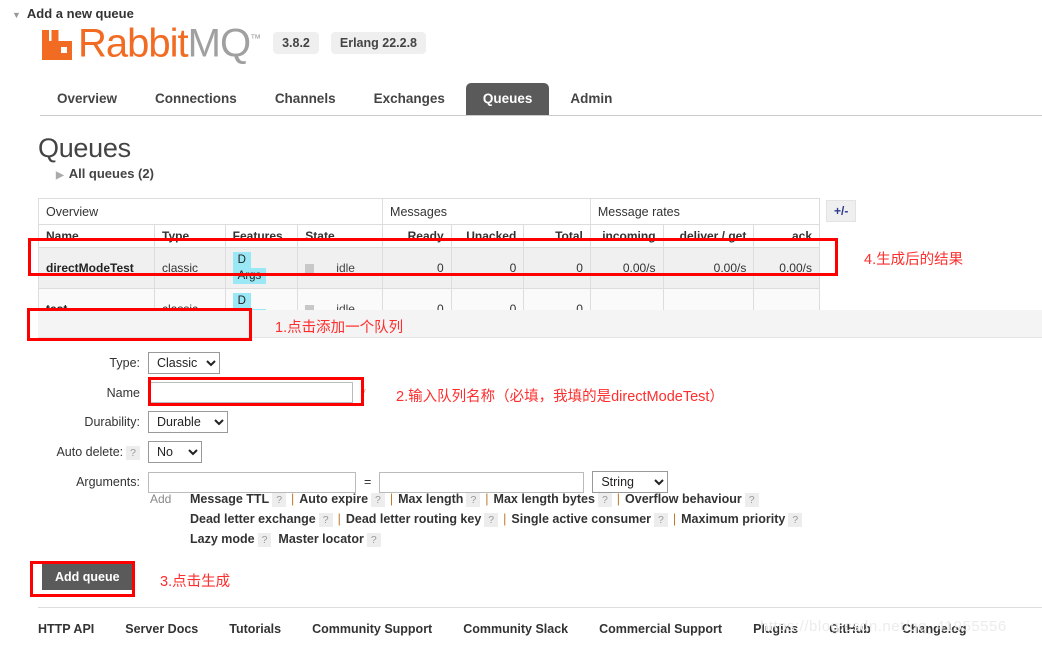 This screenshot has height=652, width=1042. Describe the element at coordinates (487, 268) in the screenshot. I see `queue-unacked: 0` at that location.